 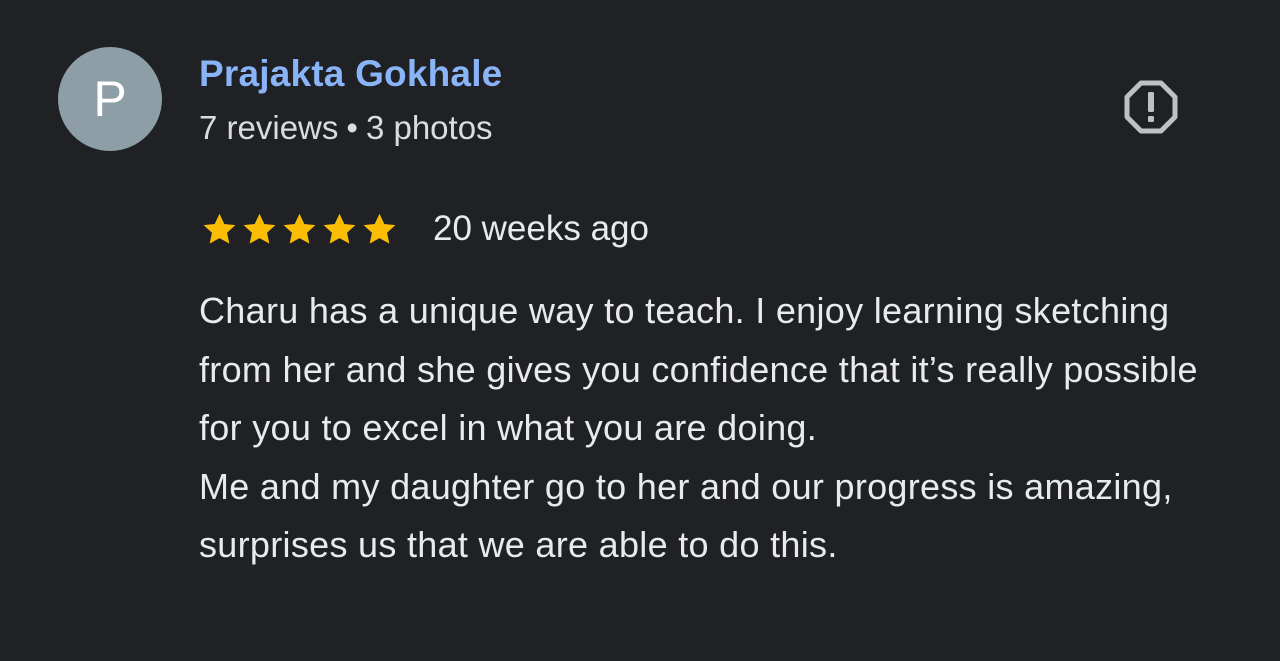 What do you see at coordinates (541, 228) in the screenshot?
I see `review-time: 20 weeks ago` at bounding box center [541, 228].